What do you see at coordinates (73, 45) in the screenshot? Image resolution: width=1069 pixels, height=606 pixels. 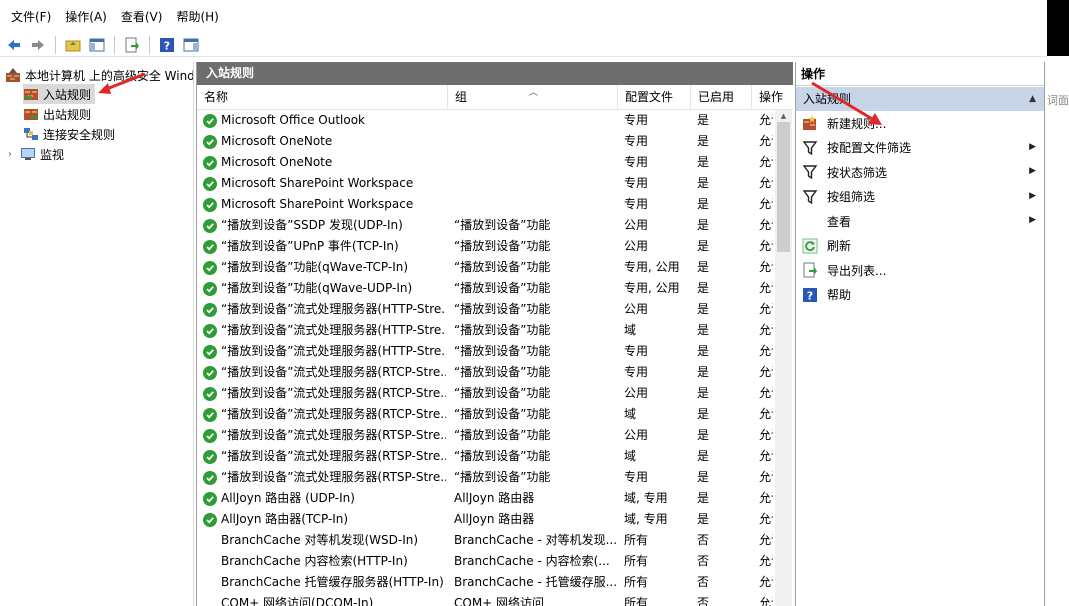 I see `up-folder-button` at bounding box center [73, 45].